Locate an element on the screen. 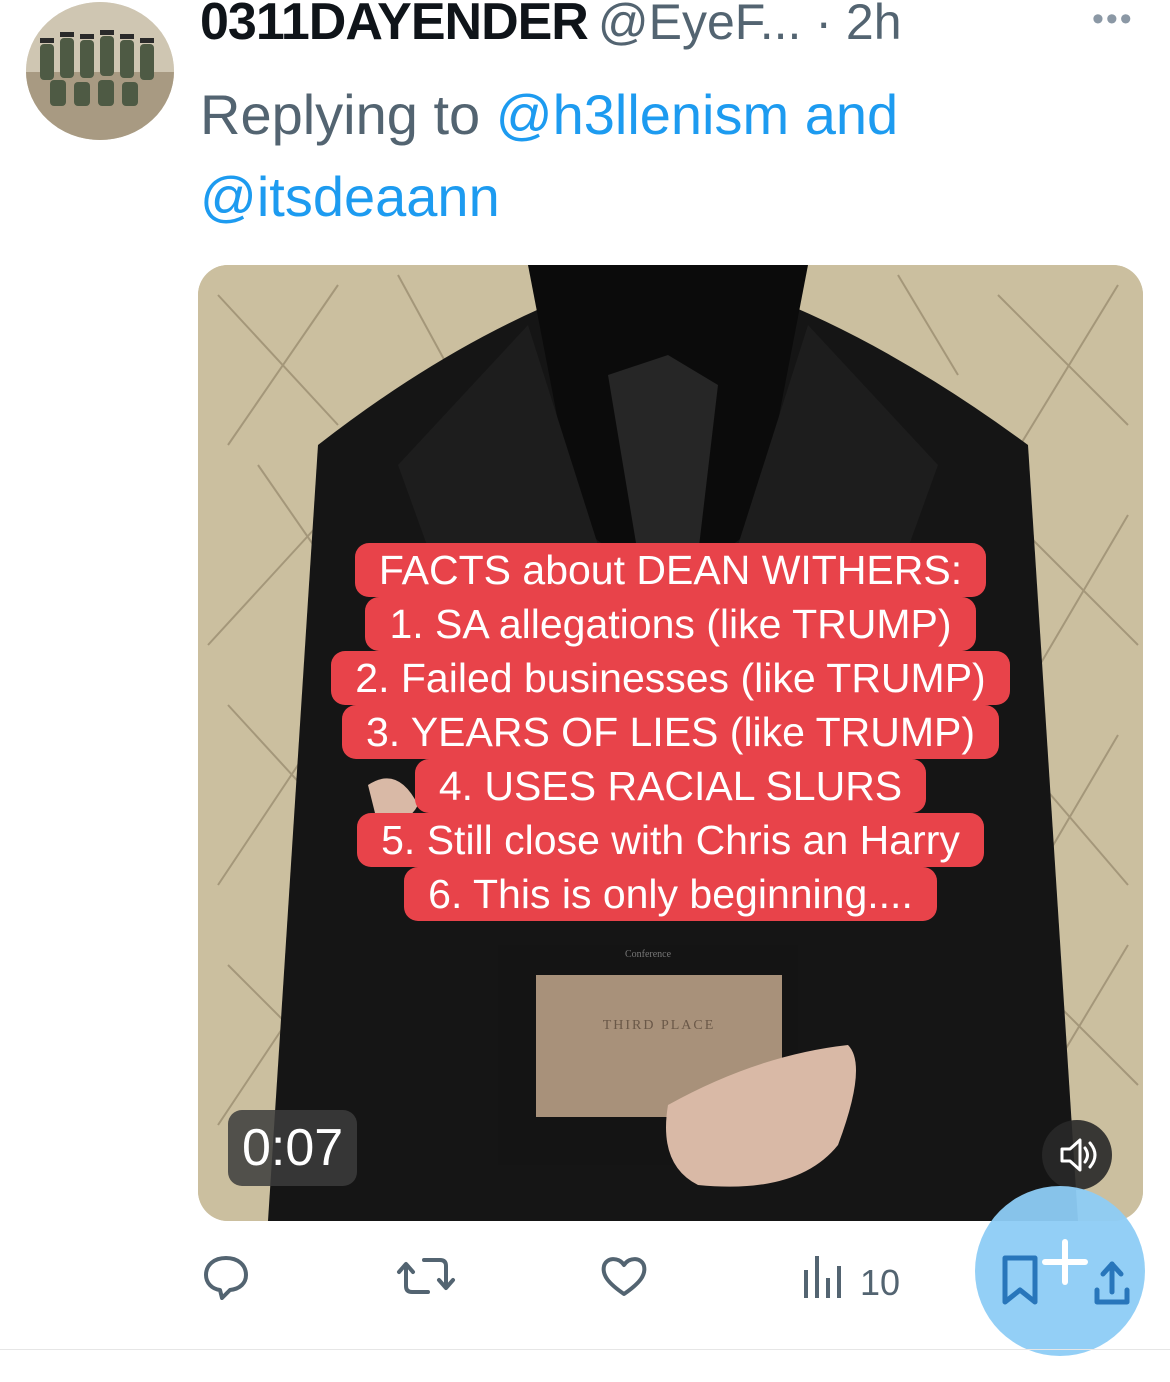 This screenshot has height=1382, width=1170. facts-line: 3. YEARS OF LIES (like TRUMP) is located at coordinates (670, 732).